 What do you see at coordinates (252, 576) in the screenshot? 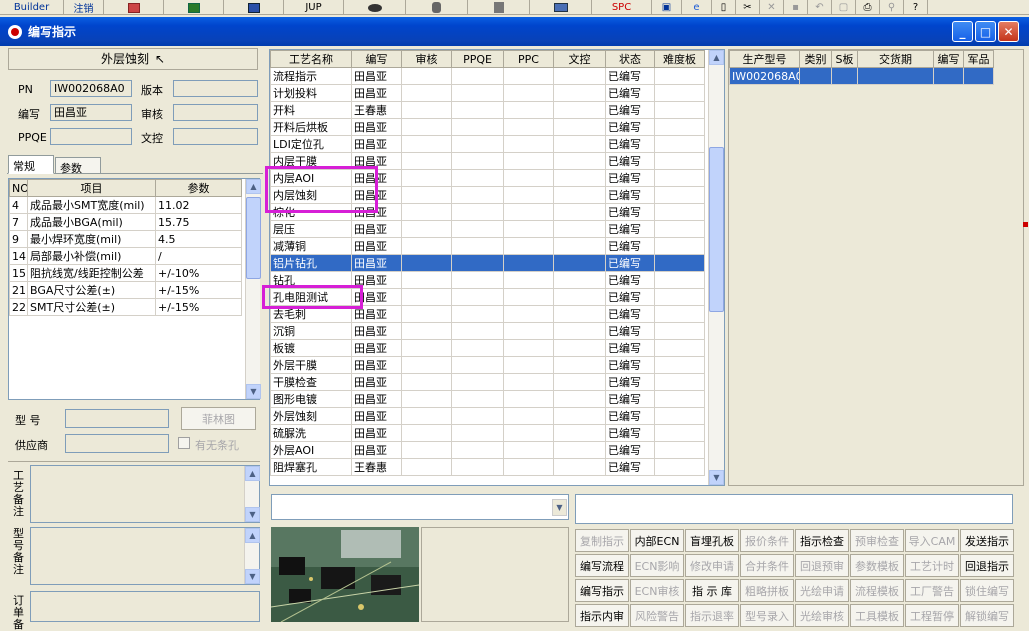
I see `memo2-down-arrow: ▼` at bounding box center [252, 576].